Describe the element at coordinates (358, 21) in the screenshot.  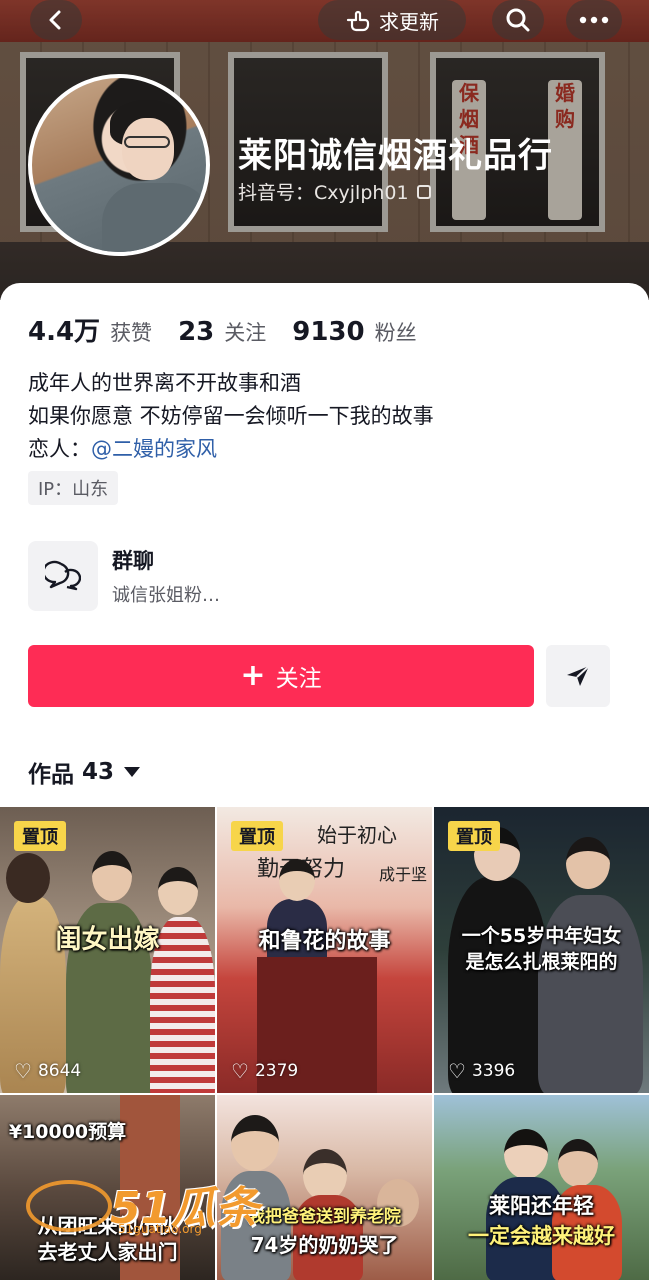
I see `hand-point-icon` at that location.